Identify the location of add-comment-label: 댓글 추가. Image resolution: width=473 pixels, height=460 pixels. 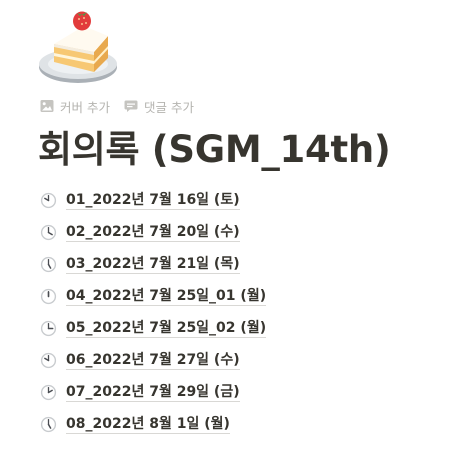
(168, 107).